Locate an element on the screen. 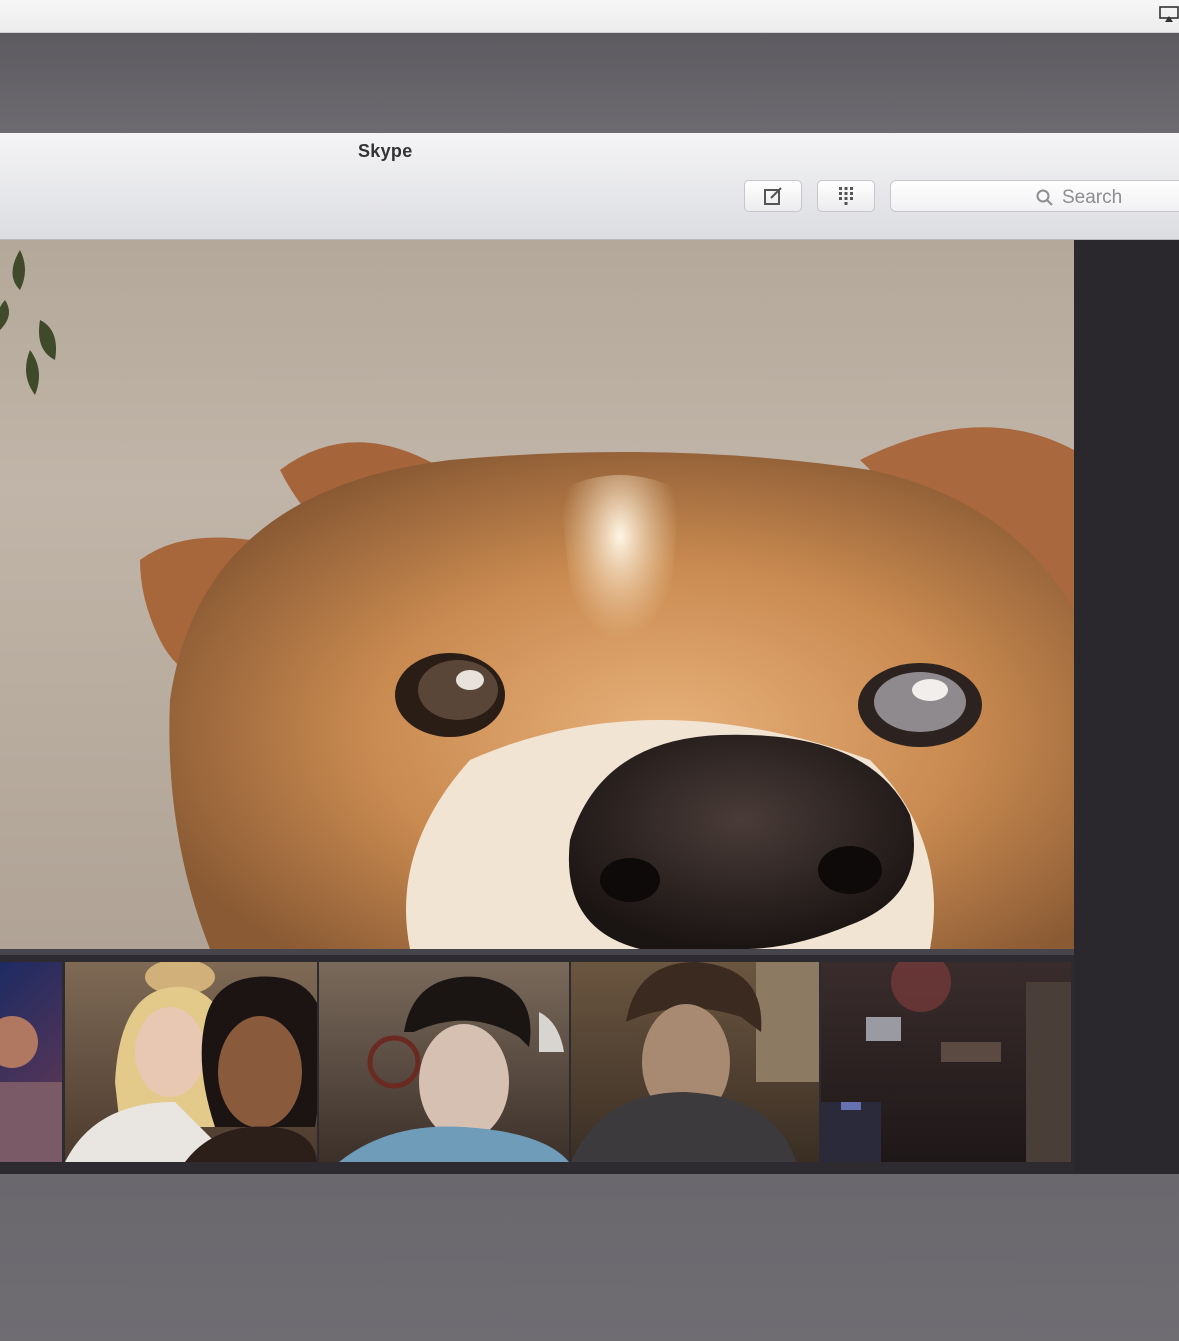 This screenshot has height=1341, width=1179. strip-divider is located at coordinates (537, 952).